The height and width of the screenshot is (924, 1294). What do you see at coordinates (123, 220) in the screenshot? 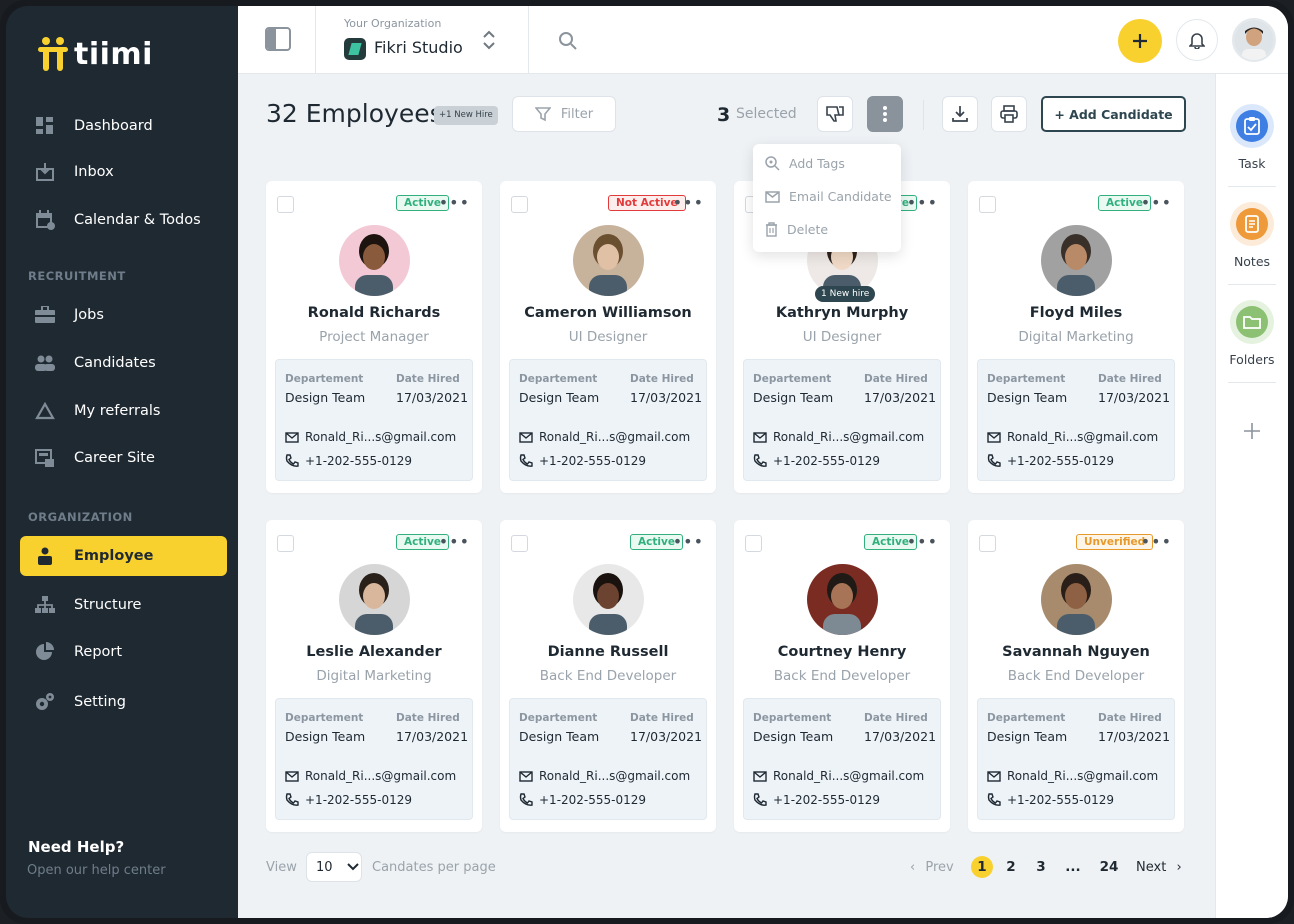
I see `sidebar-item-calendar: Calendar & Todos` at bounding box center [123, 220].